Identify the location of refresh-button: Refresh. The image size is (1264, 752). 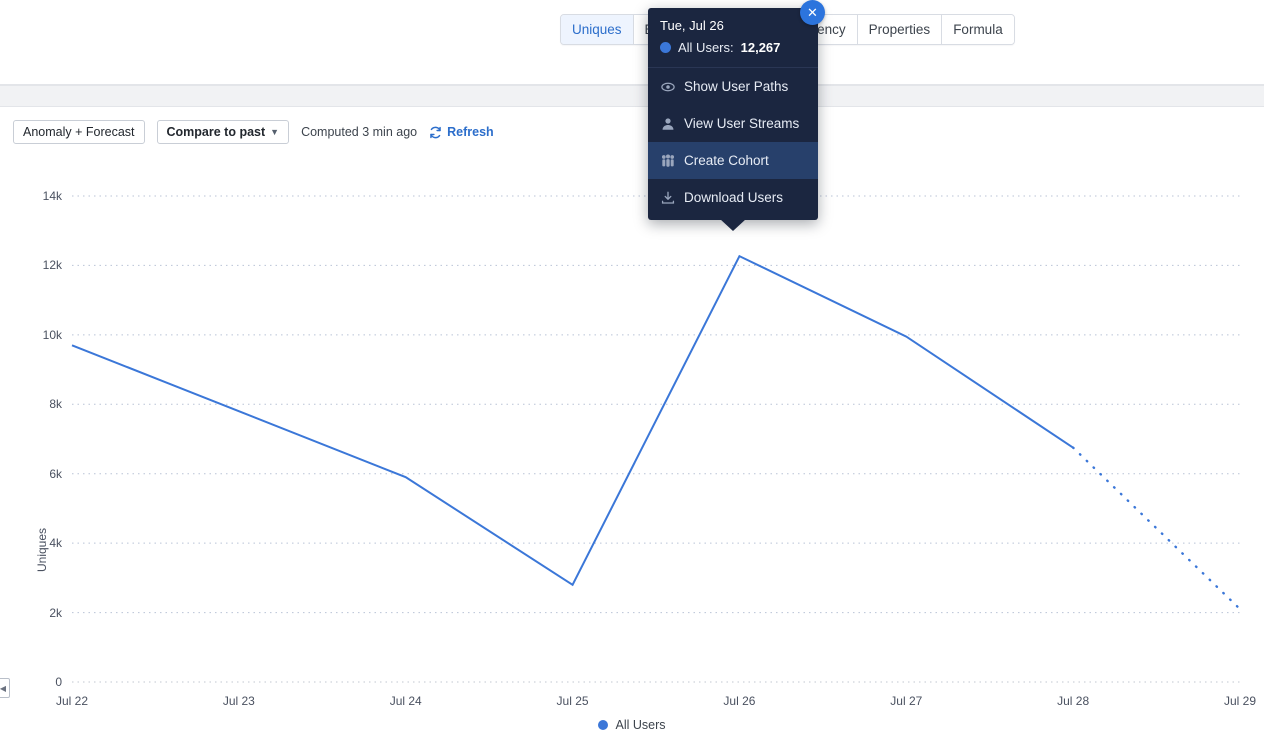
(461, 132).